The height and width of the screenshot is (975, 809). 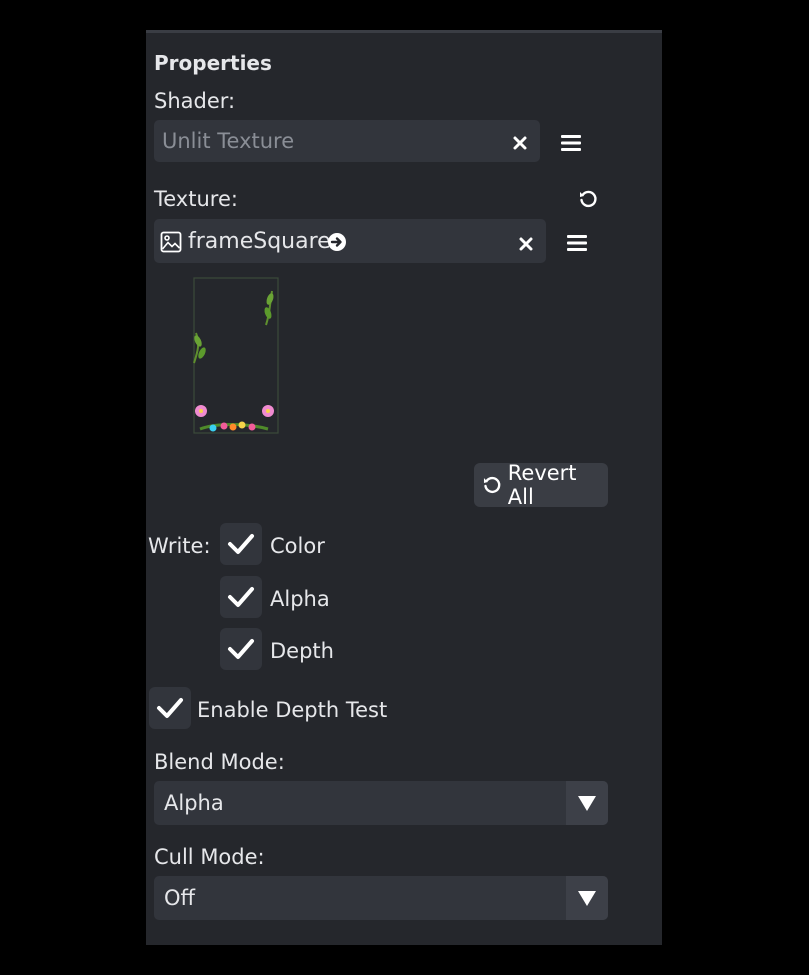 I want to click on depth-test-label: Enable Depth Test, so click(x=292, y=710).